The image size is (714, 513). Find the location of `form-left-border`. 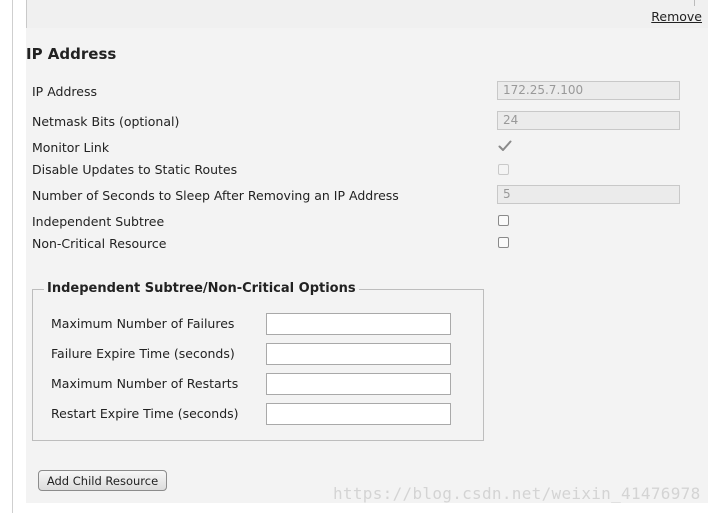

form-left-border is located at coordinates (12, 256).